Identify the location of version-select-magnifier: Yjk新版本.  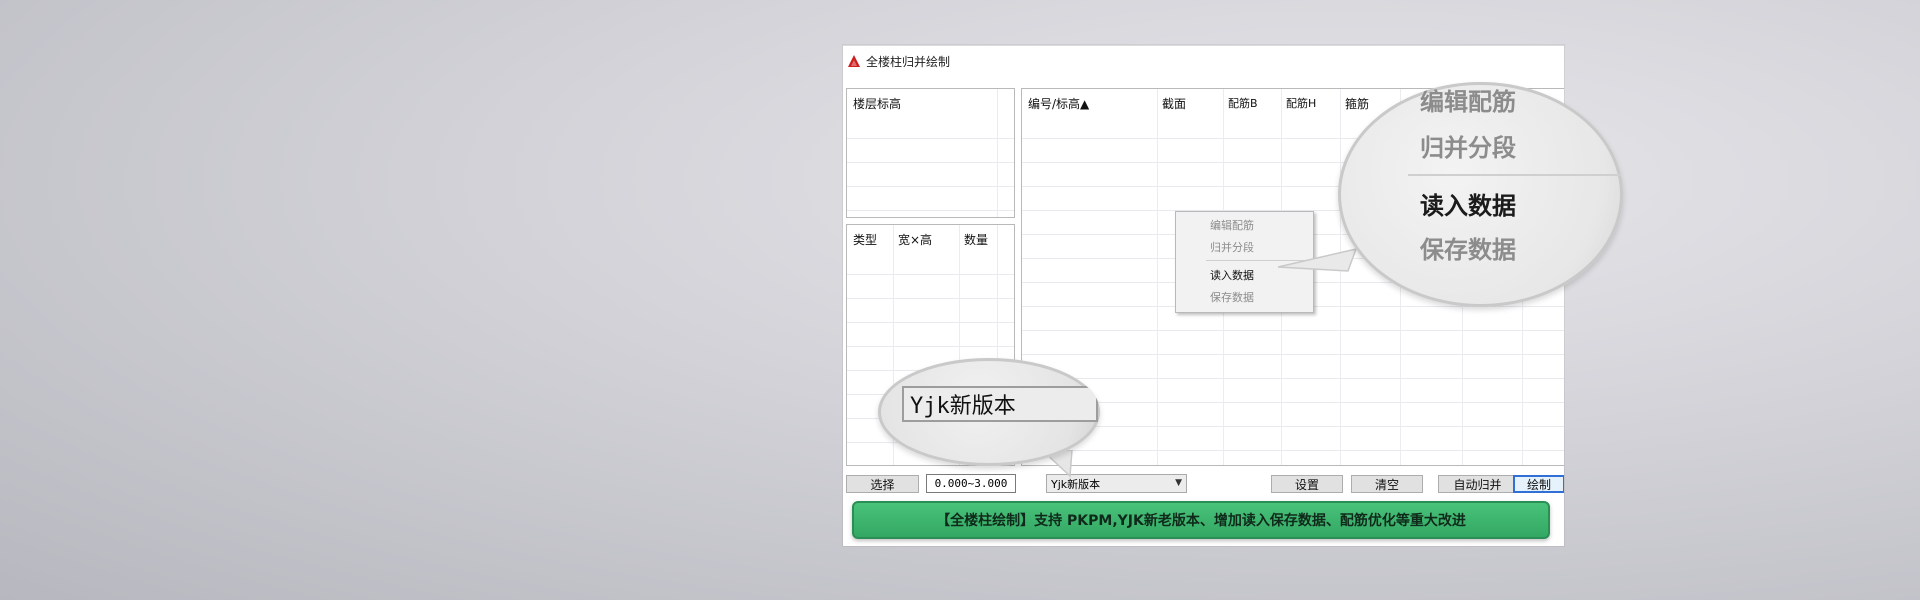
(989, 412).